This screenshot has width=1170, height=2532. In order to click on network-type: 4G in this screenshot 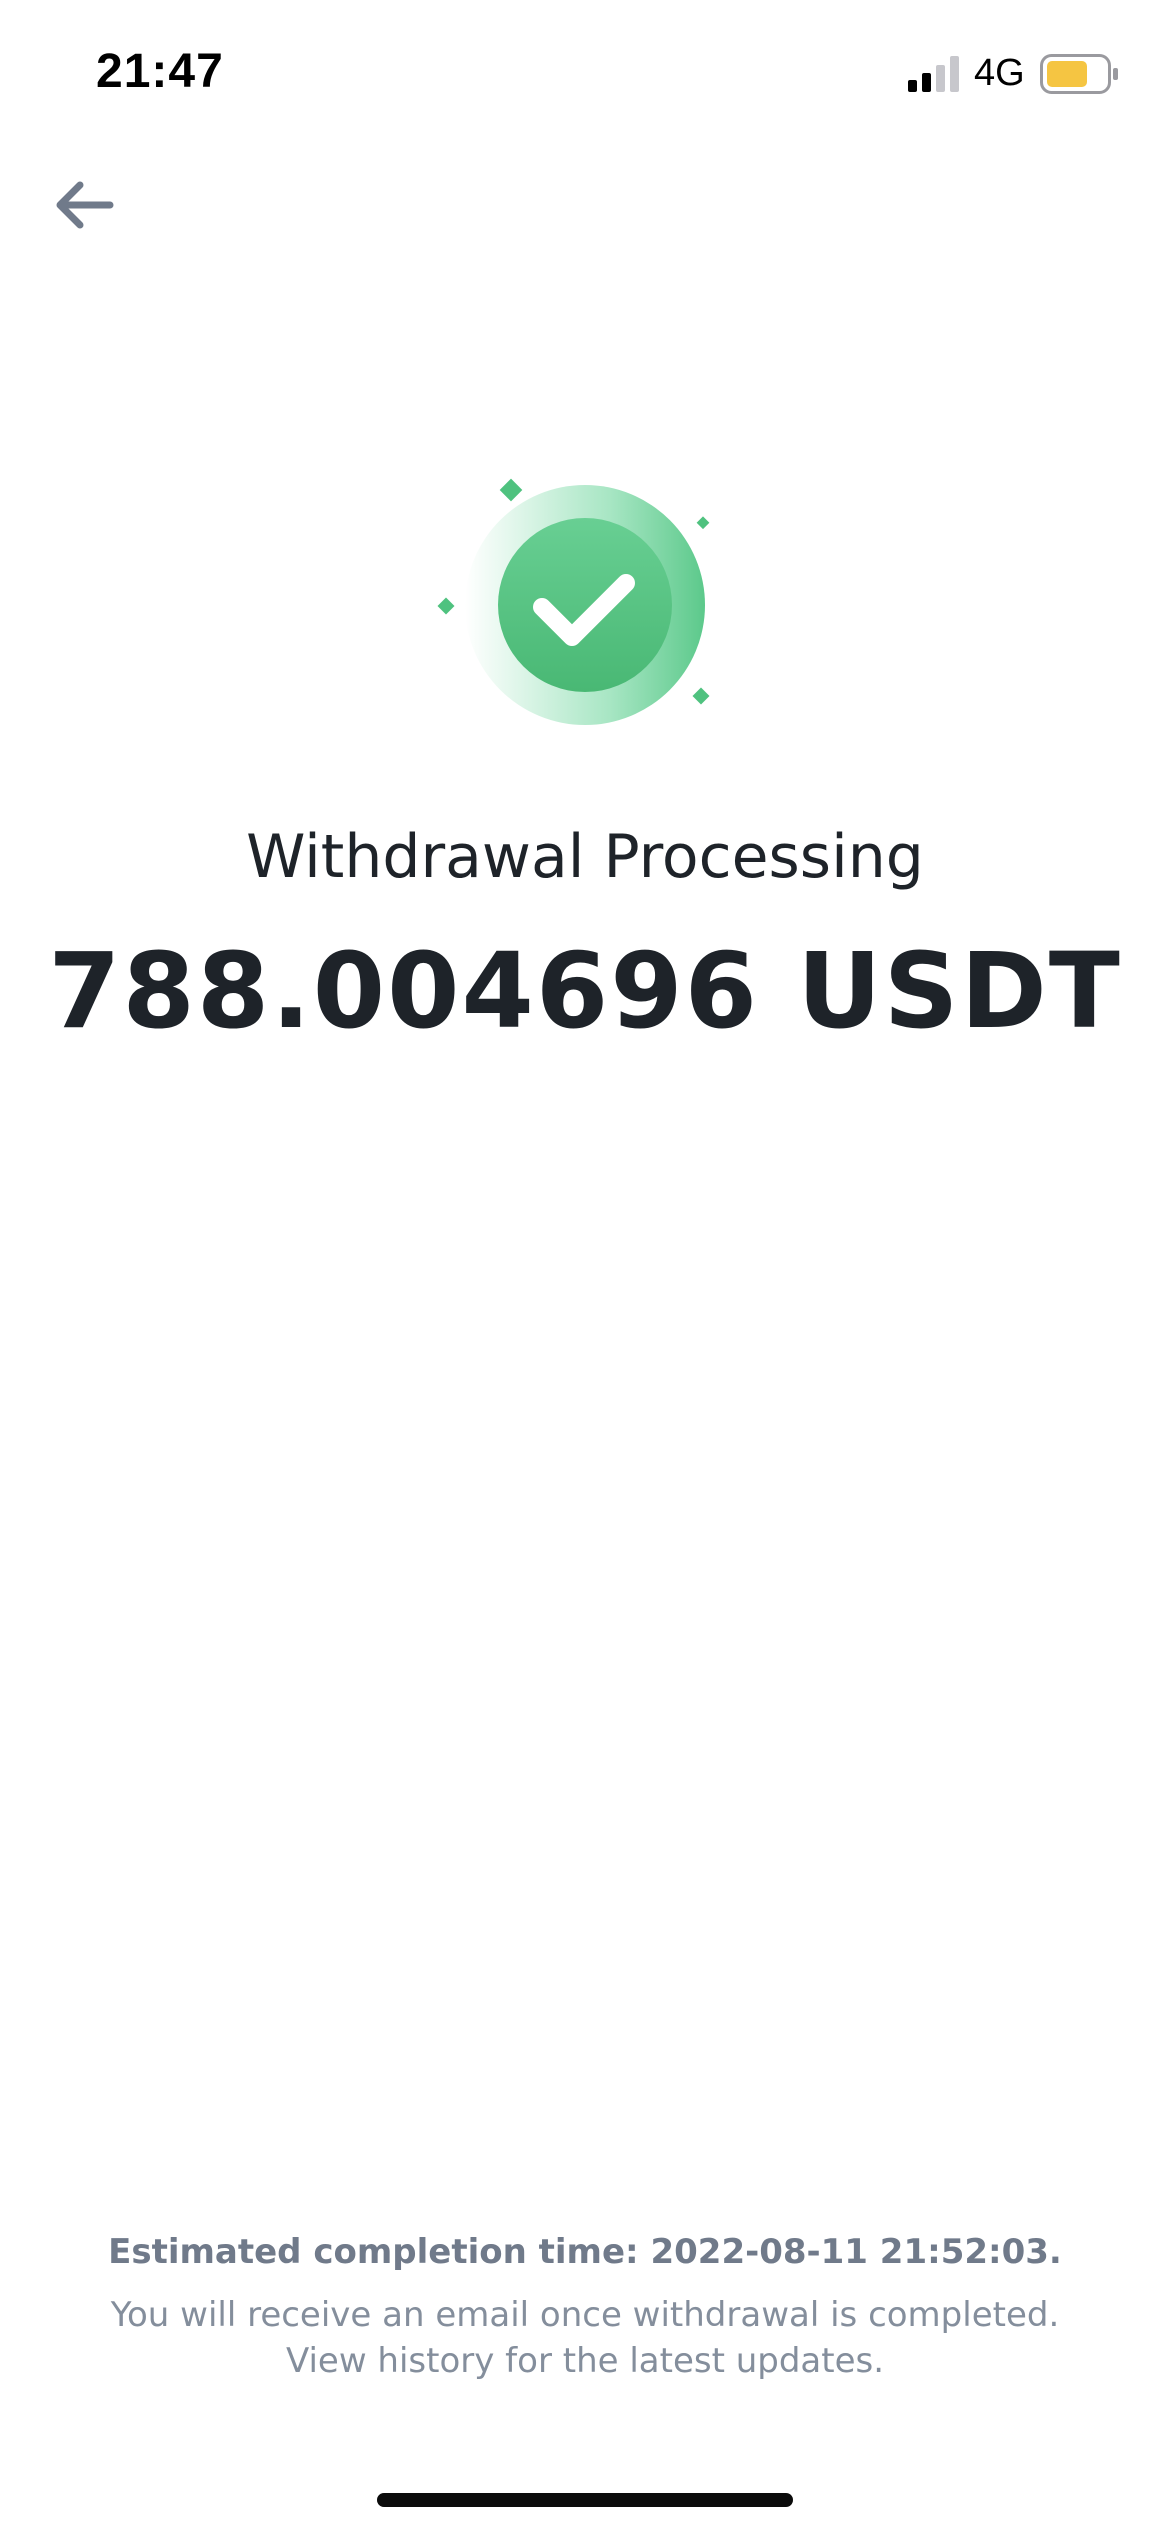, I will do `click(999, 73)`.